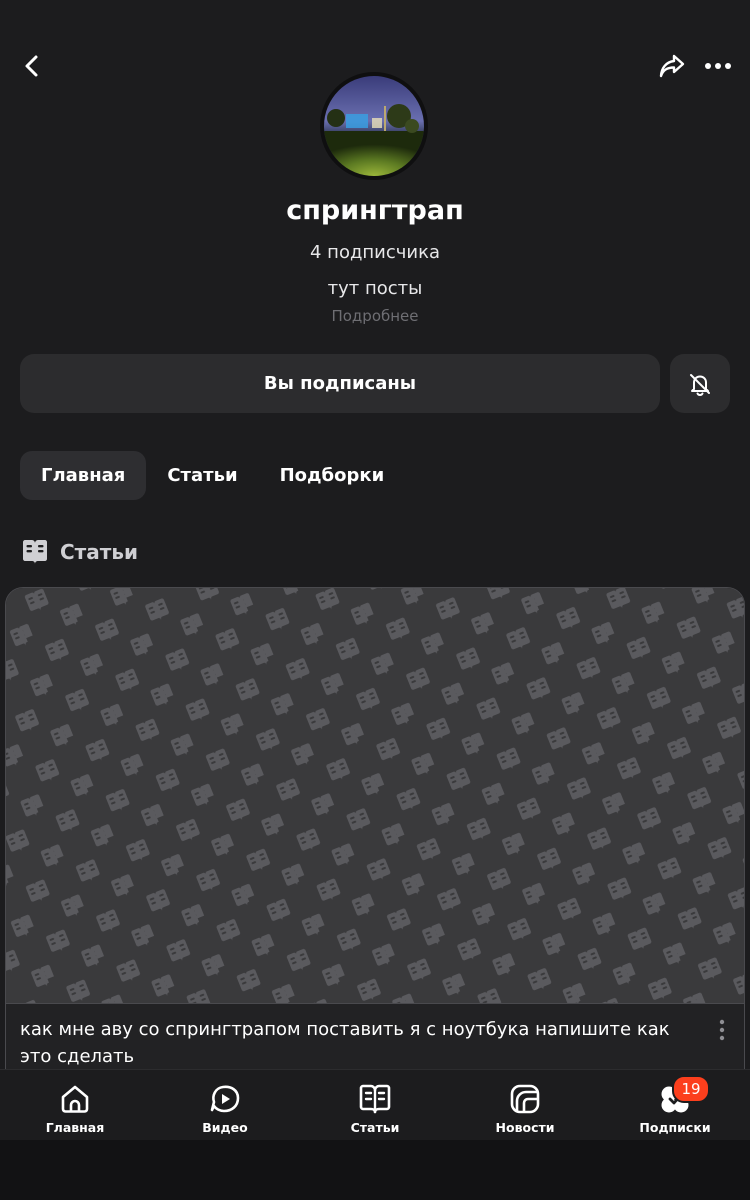  I want to click on more-details-link: Подробнее, so click(375, 316).